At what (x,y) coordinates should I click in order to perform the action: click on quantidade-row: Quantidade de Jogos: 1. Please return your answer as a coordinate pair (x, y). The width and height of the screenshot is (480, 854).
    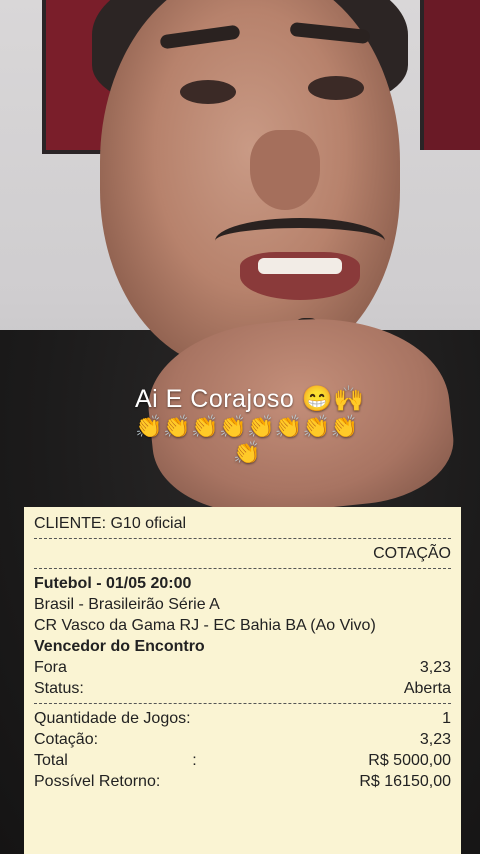
    Looking at the image, I should click on (242, 718).